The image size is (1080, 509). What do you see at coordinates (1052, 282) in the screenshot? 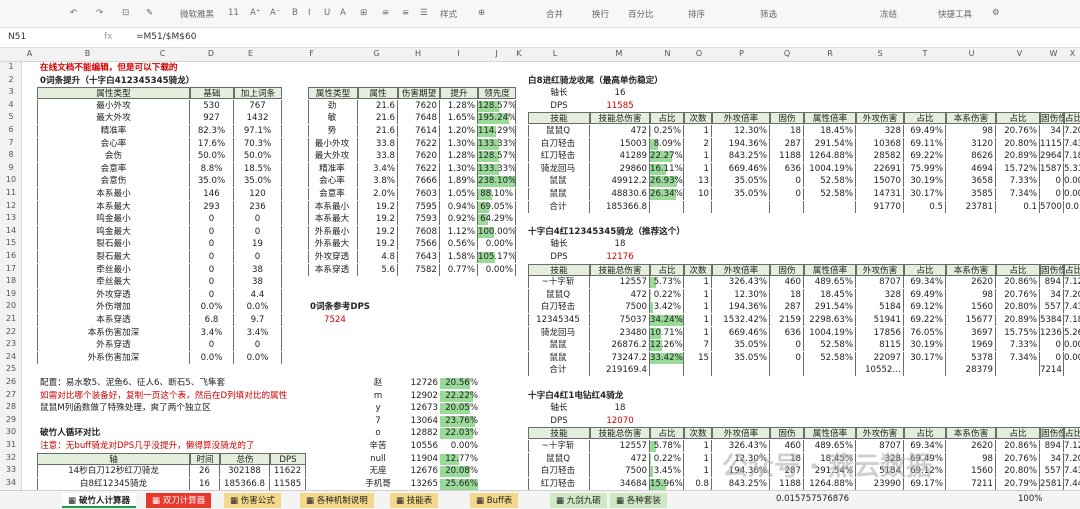
I see `table-cell: 894` at bounding box center [1052, 282].